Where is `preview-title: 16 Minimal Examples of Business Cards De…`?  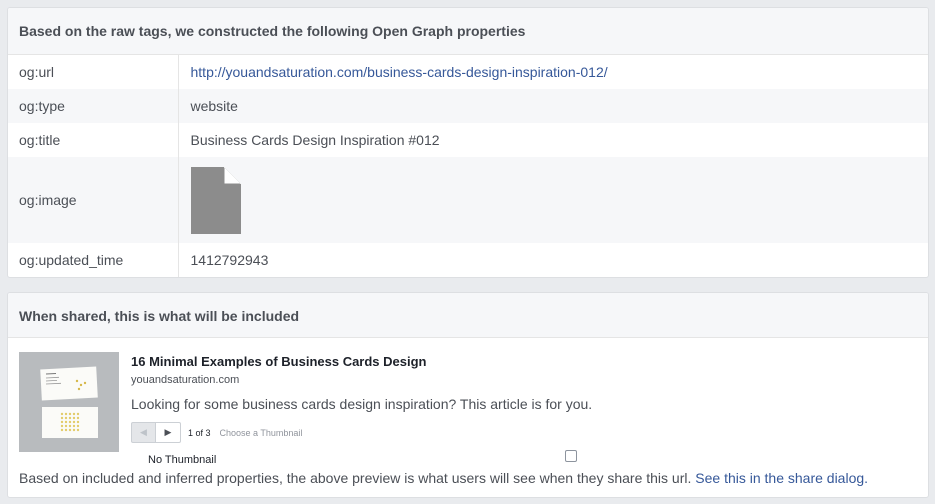
preview-title: 16 Minimal Examples of Business Cards De… is located at coordinates (279, 361).